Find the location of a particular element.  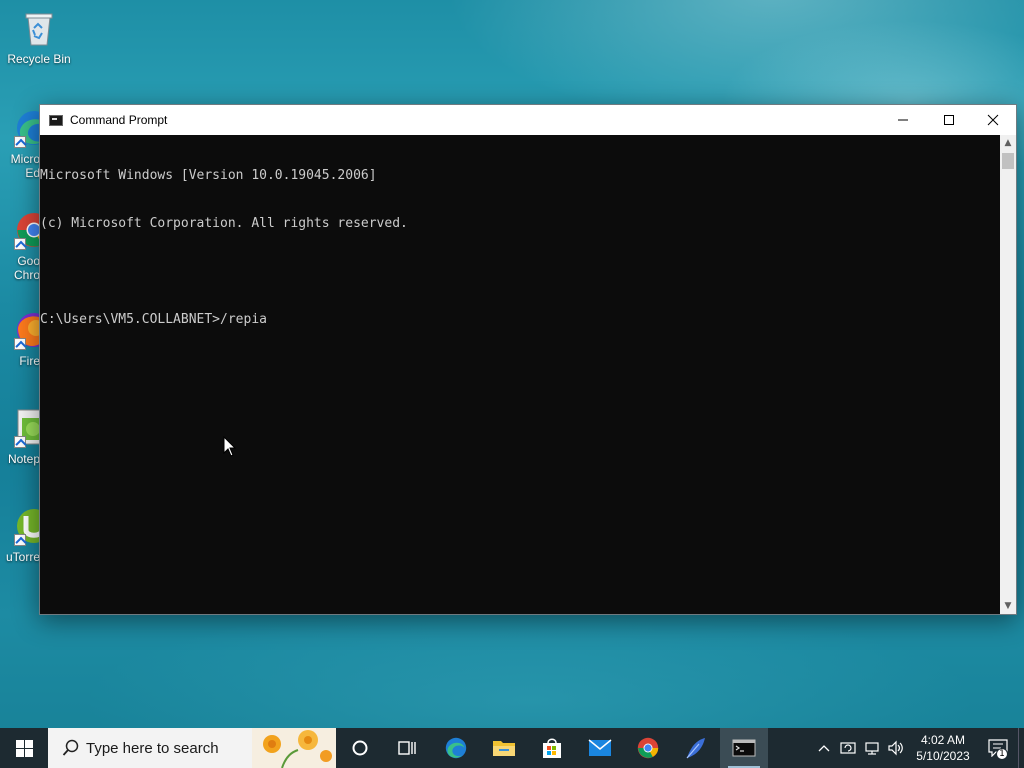

taskbar-clock: 4:02 AM 5/10/2023 is located at coordinates (943, 748).